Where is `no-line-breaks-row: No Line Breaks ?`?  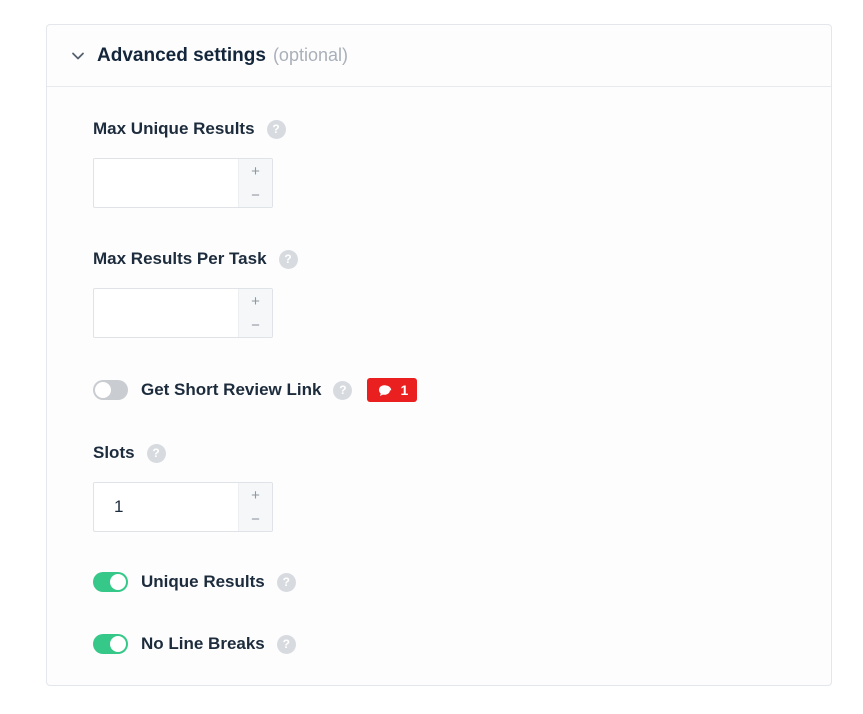 no-line-breaks-row: No Line Breaks ? is located at coordinates (194, 644).